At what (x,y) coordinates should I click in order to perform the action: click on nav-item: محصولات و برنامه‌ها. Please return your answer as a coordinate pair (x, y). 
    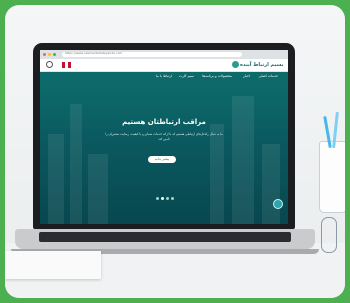
    Looking at the image, I should click on (217, 76).